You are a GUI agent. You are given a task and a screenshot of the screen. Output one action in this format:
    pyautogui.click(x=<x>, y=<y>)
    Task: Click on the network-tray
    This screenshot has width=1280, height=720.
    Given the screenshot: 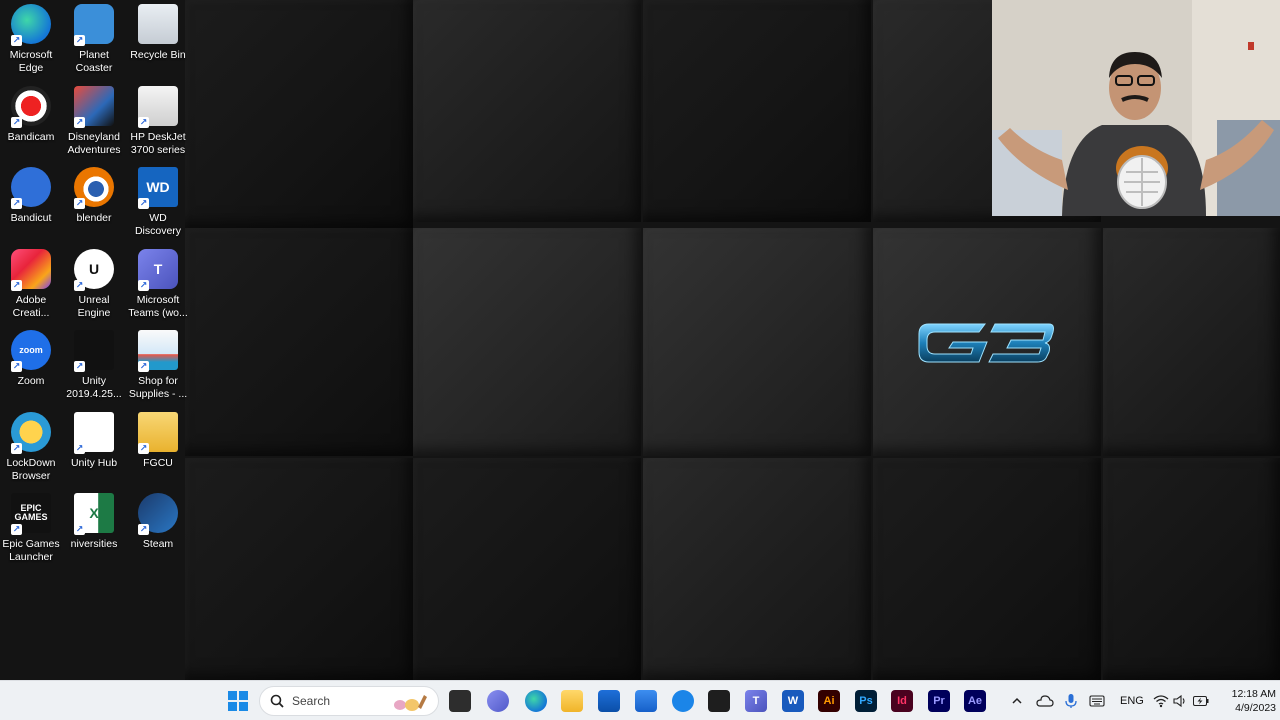 What is the action you would take?
    pyautogui.click(x=1161, y=700)
    